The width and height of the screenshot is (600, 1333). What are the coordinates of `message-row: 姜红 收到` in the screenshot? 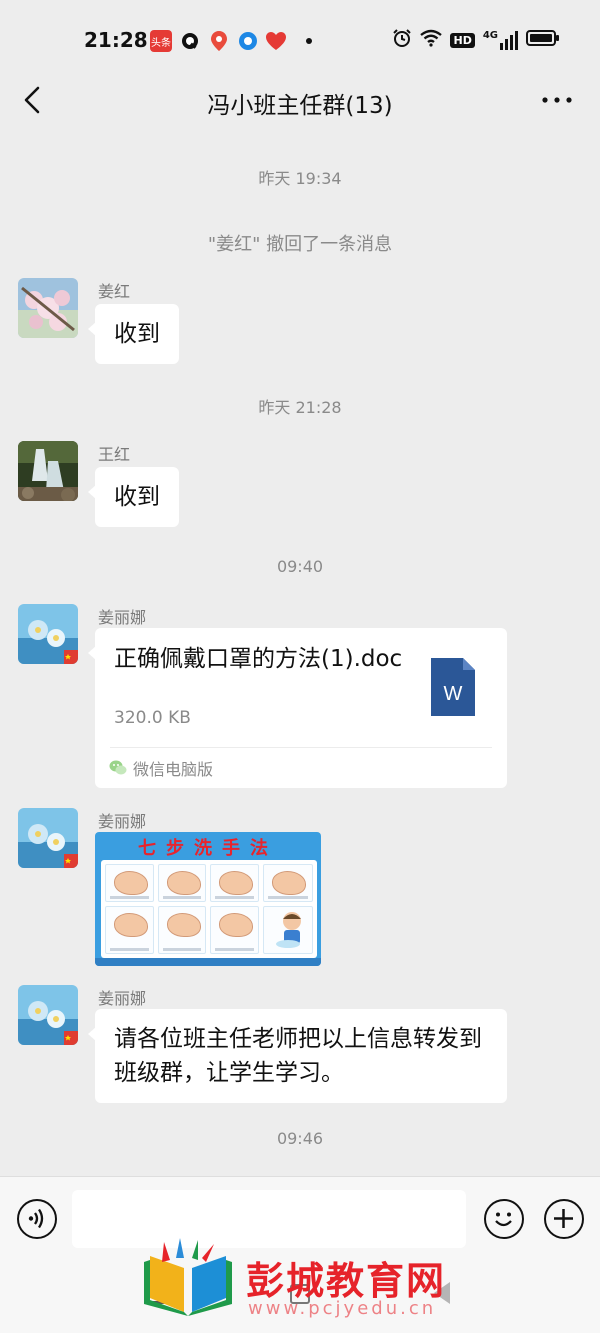 It's located at (258, 323).